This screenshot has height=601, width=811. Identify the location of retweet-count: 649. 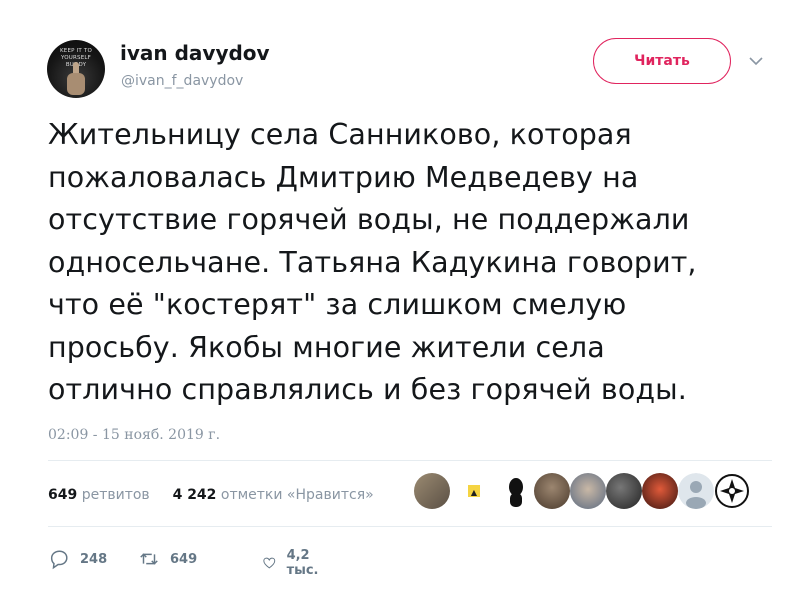
(184, 559).